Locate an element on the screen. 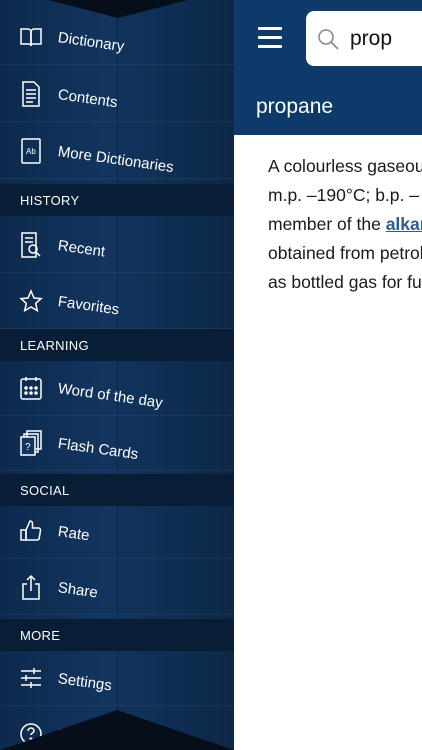 This screenshot has width=422, height=750. thumbs-up-icon is located at coordinates (31, 531).